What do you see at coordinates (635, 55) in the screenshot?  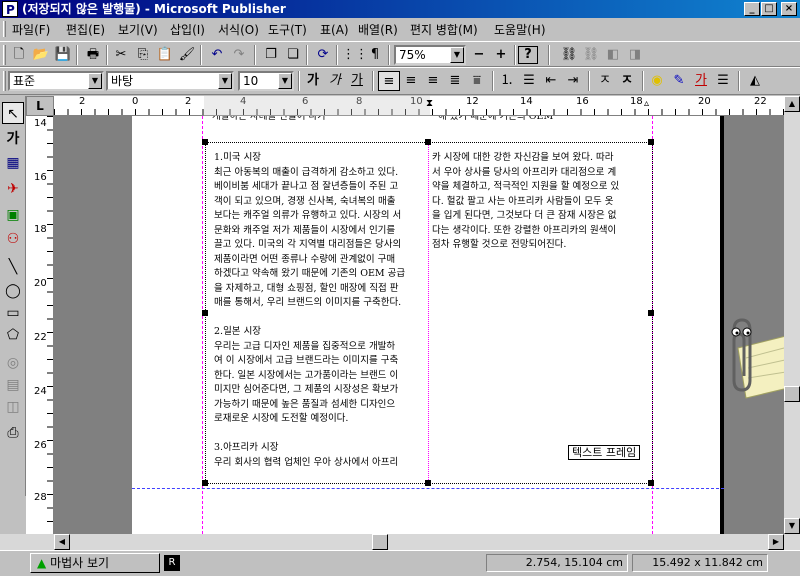 I see `next-frame-icon: ◨` at bounding box center [635, 55].